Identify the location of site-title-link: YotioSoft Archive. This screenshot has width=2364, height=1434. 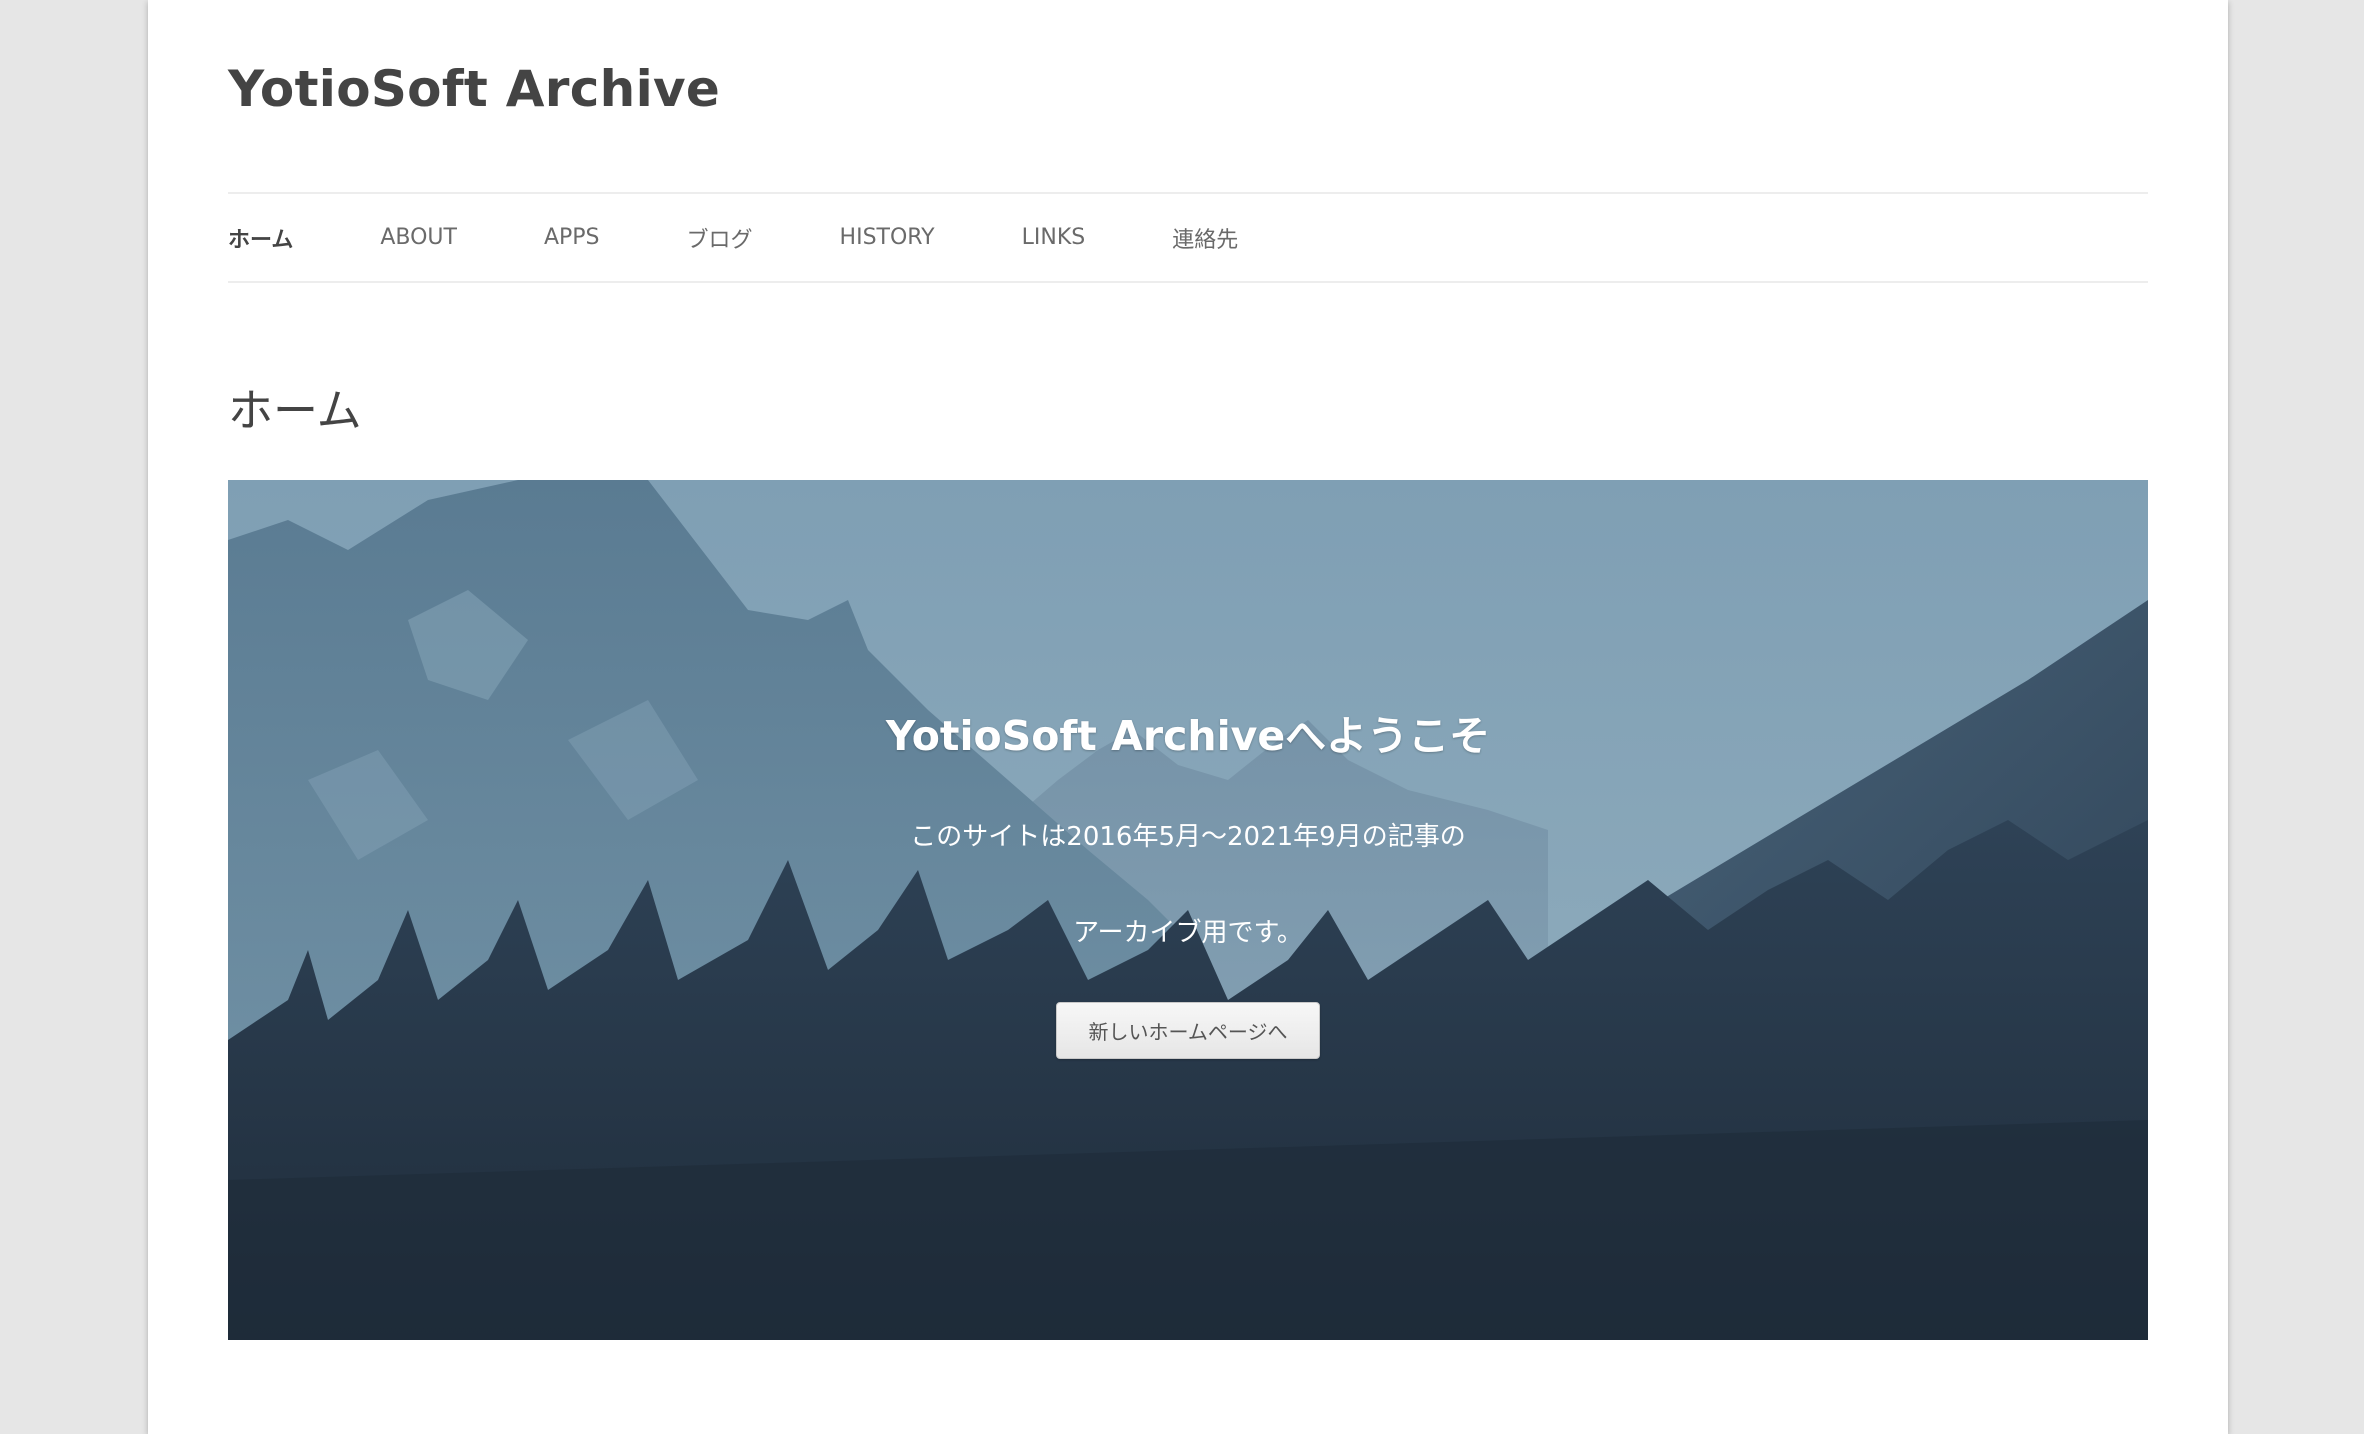
(474, 89).